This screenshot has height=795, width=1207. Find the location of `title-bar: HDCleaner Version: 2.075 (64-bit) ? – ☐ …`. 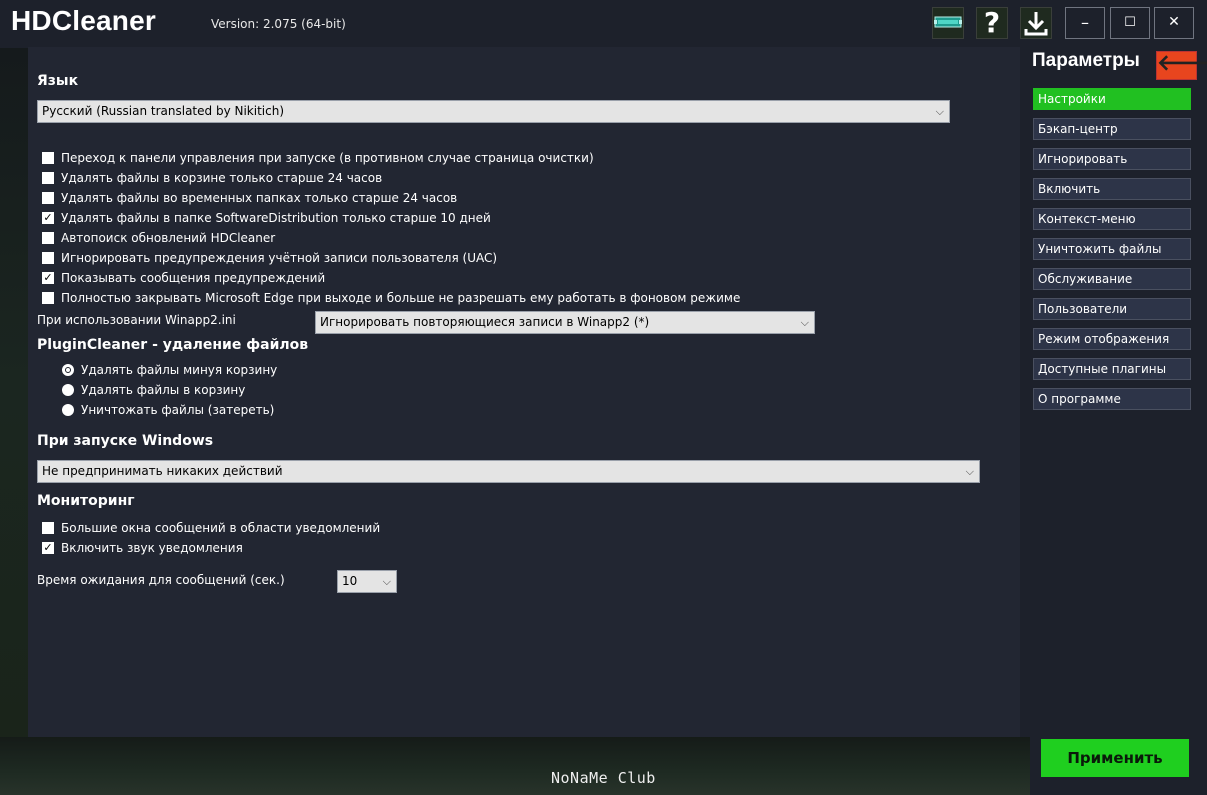

title-bar: HDCleaner Version: 2.075 (64-bit) ? – ☐ … is located at coordinates (603, 24).